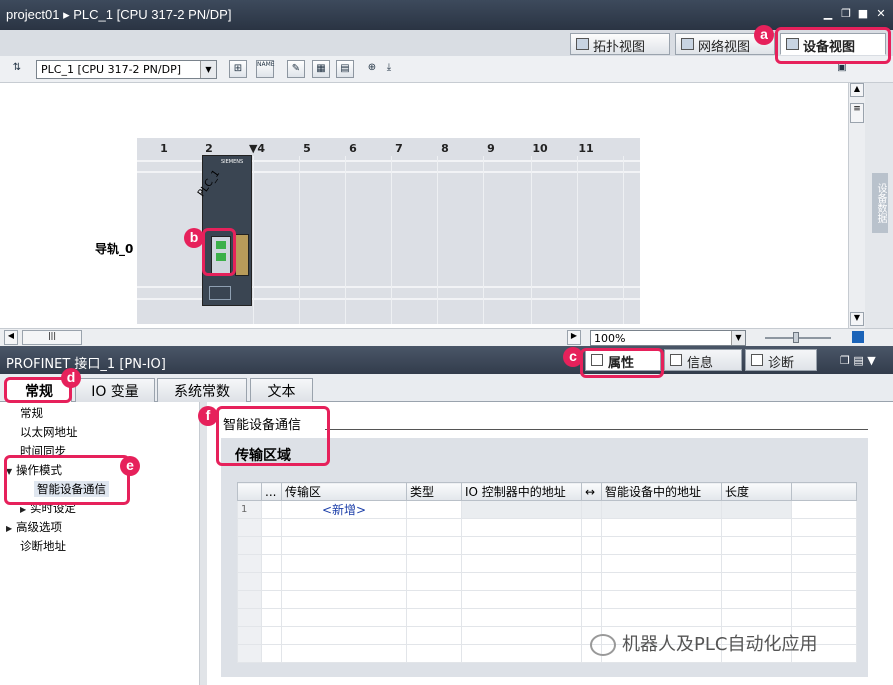 The width and height of the screenshot is (893, 685). I want to click on edit-icon: ✎, so click(296, 69).